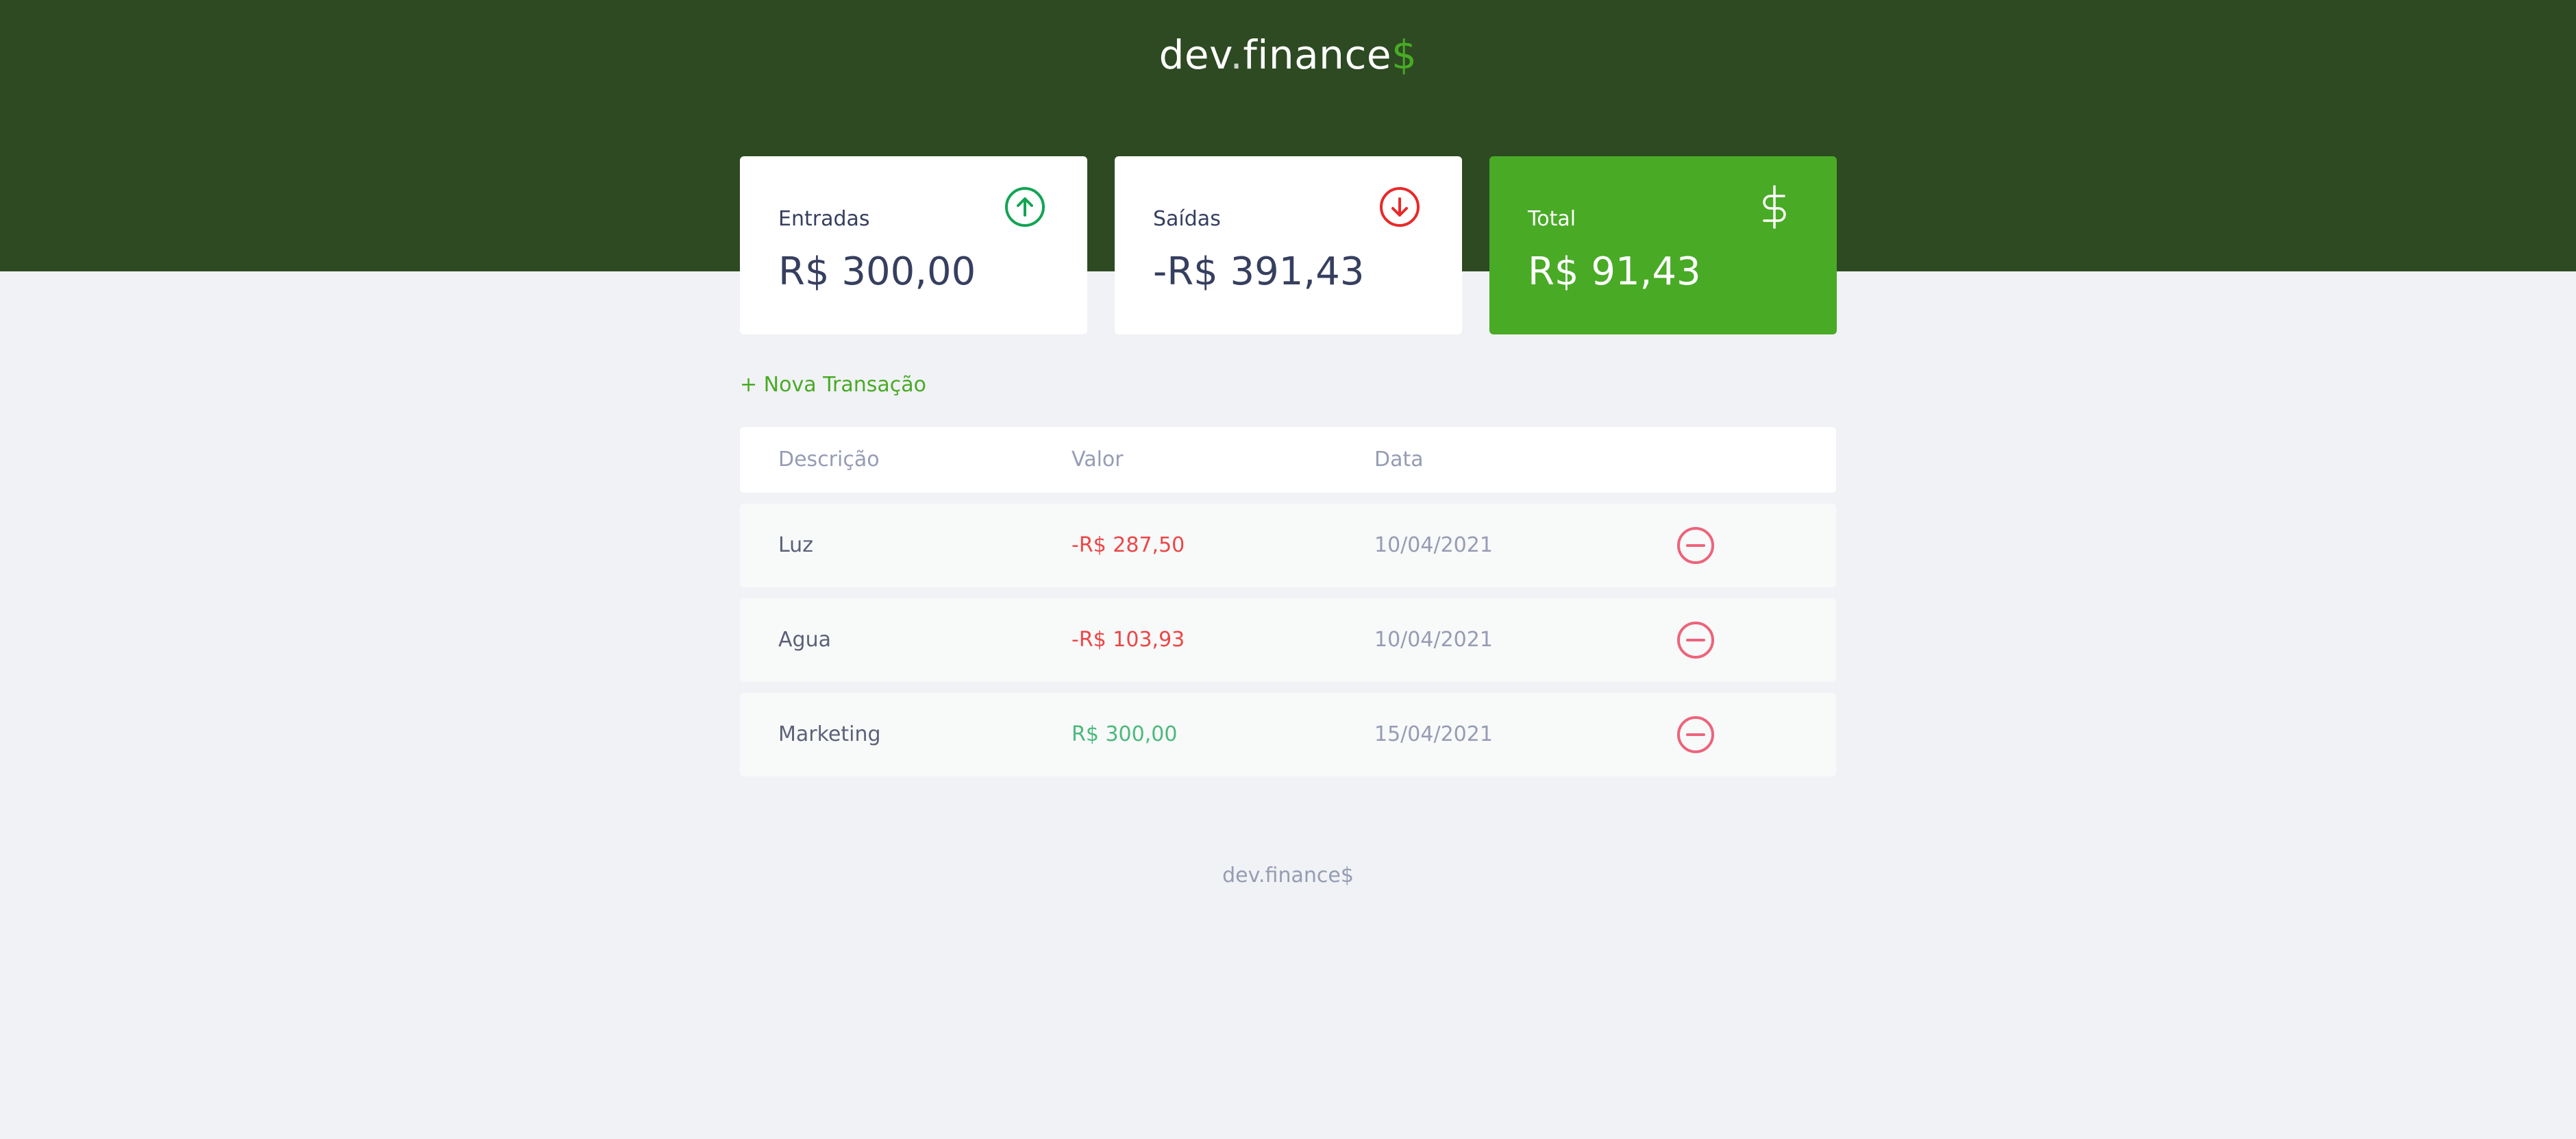  I want to click on row-amount: R$ 300,00, so click(1125, 734).